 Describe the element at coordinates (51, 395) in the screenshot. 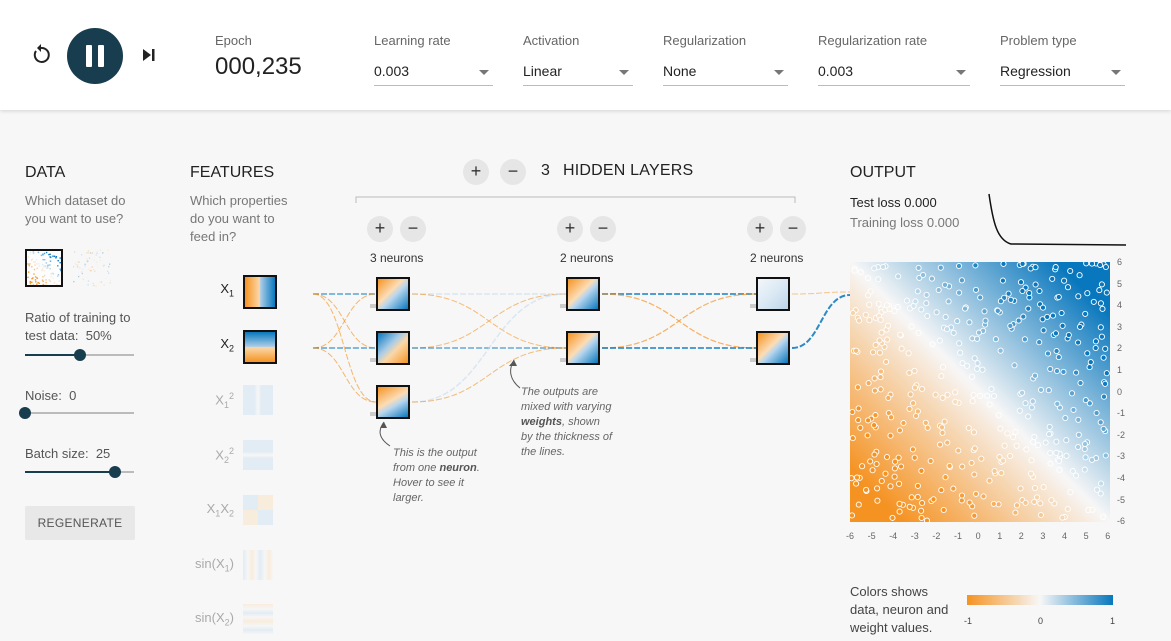

I see `noise-label: Noise: 0` at that location.